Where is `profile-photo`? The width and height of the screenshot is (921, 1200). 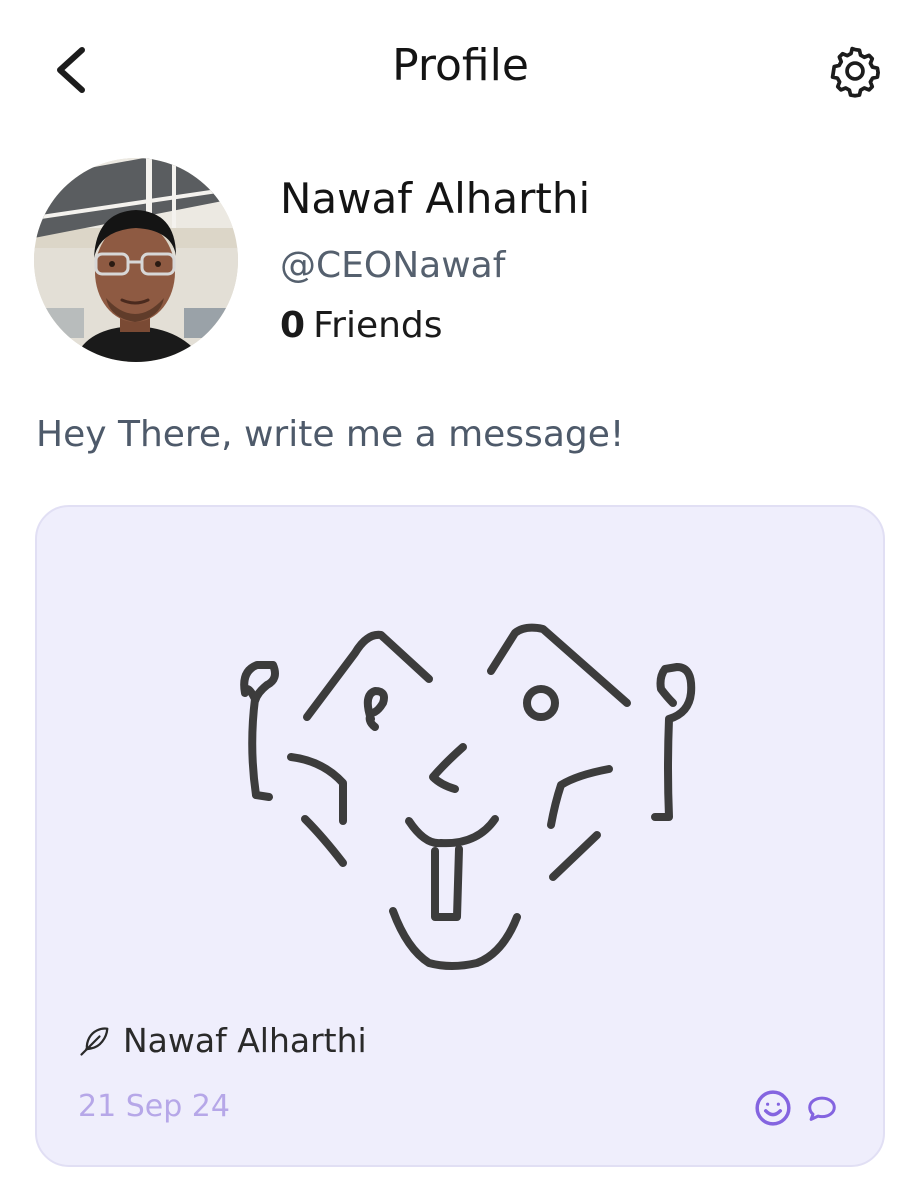 profile-photo is located at coordinates (136, 260).